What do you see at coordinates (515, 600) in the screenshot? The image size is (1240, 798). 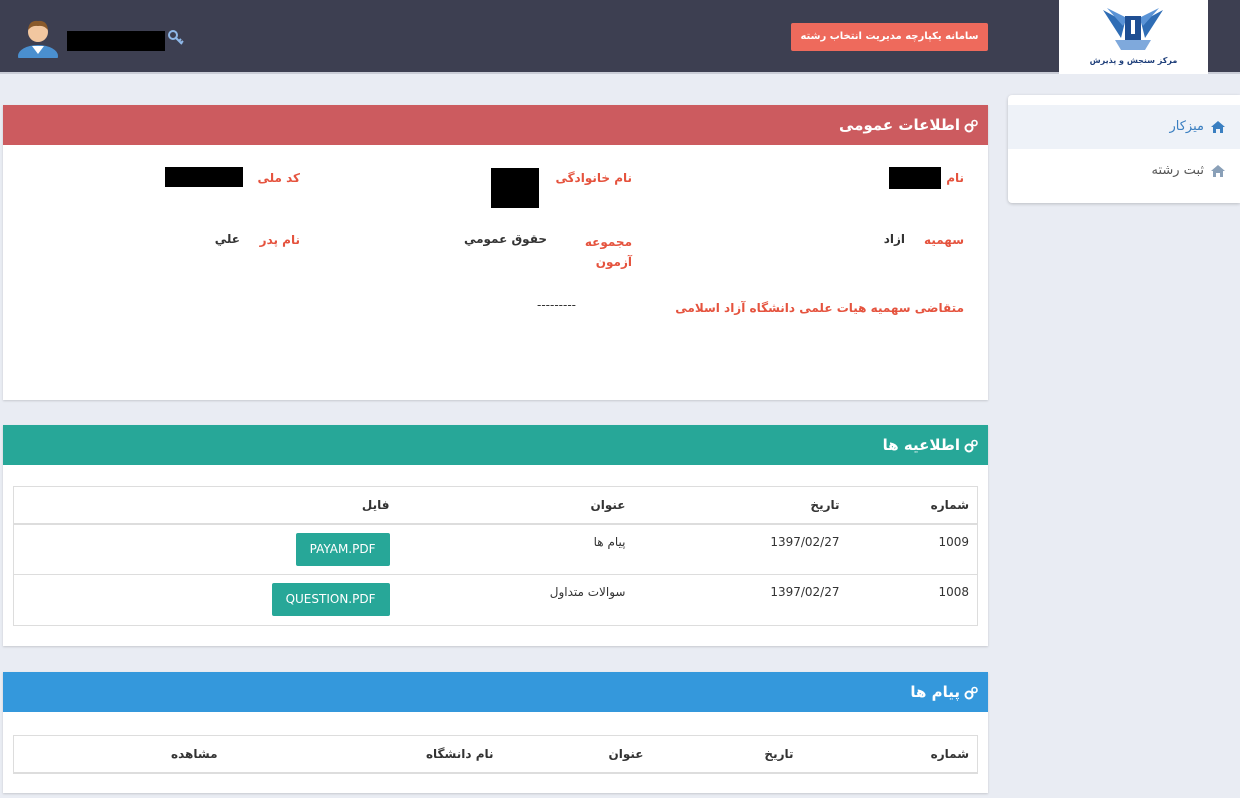 I see `cell-title: سوالات متداول` at bounding box center [515, 600].